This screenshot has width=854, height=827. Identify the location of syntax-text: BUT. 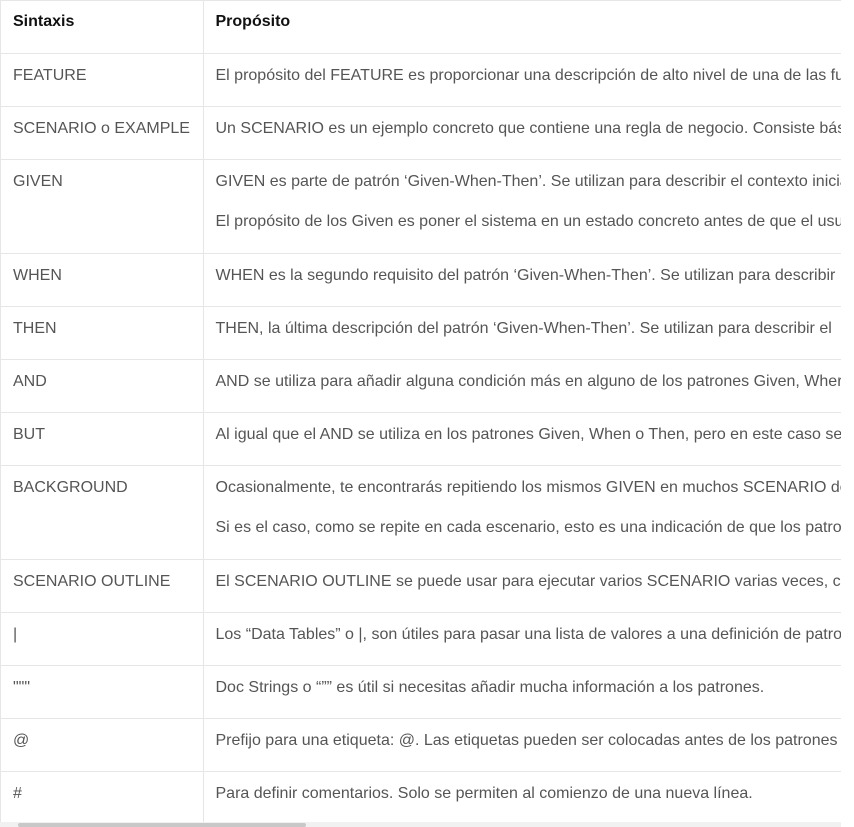
(29, 434).